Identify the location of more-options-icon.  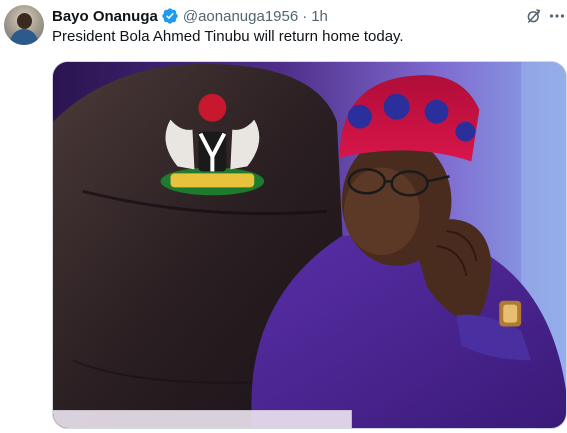
(557, 16).